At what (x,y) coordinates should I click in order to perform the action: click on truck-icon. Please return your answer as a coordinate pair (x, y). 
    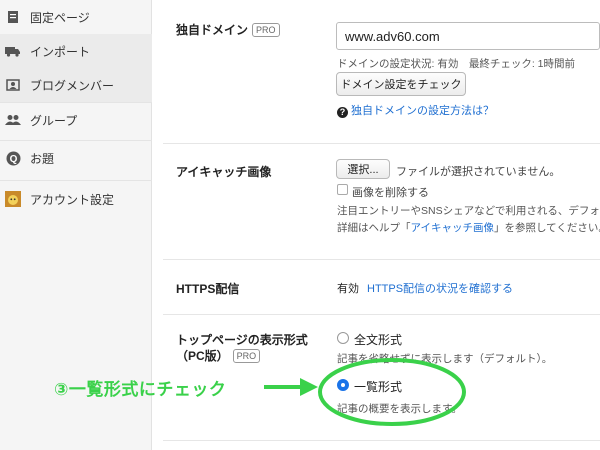
    Looking at the image, I should click on (13, 51).